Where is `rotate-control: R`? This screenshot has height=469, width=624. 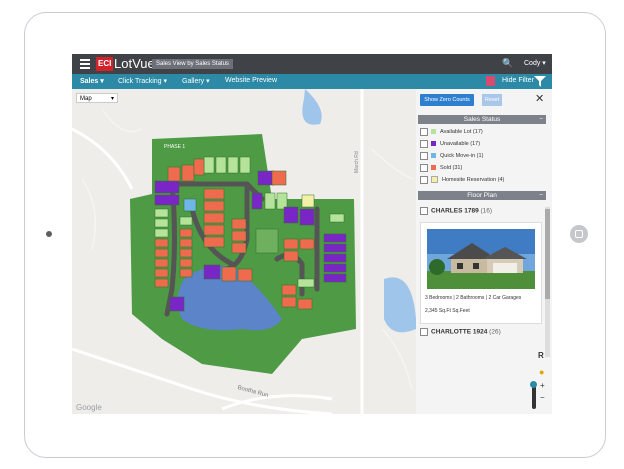 rotate-control: R is located at coordinates (541, 355).